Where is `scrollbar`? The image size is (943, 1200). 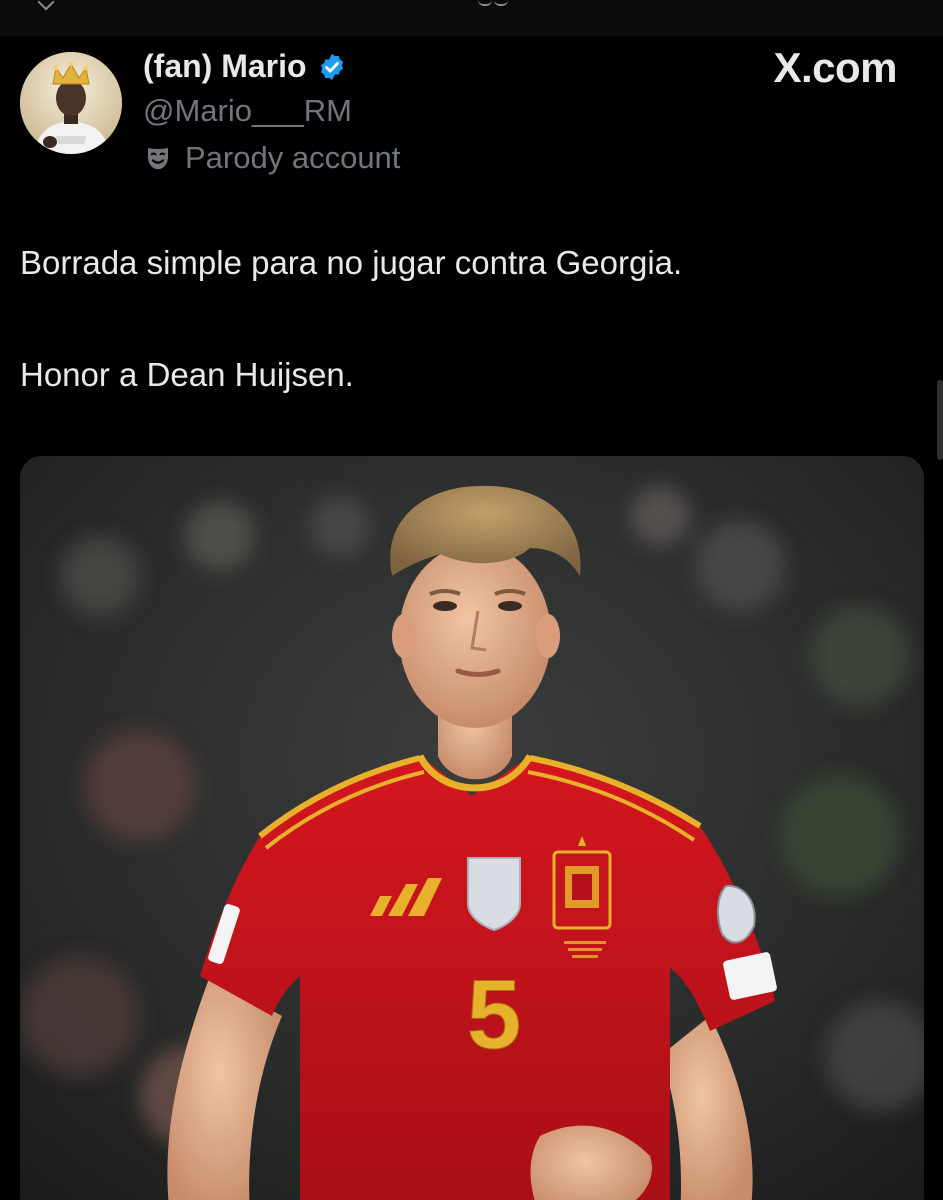 scrollbar is located at coordinates (940, 420).